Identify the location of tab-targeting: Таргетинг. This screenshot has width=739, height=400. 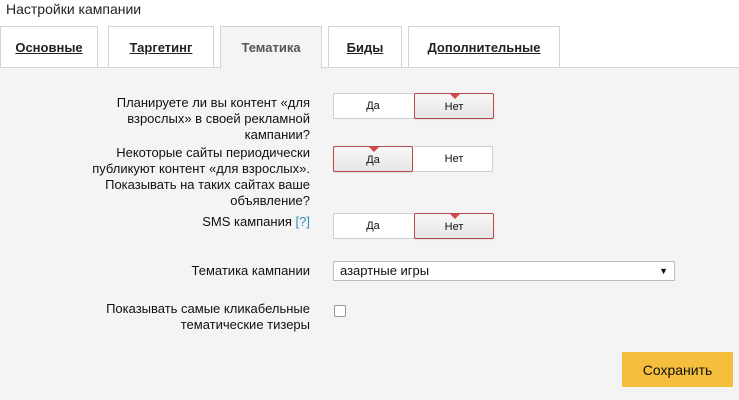
(161, 47).